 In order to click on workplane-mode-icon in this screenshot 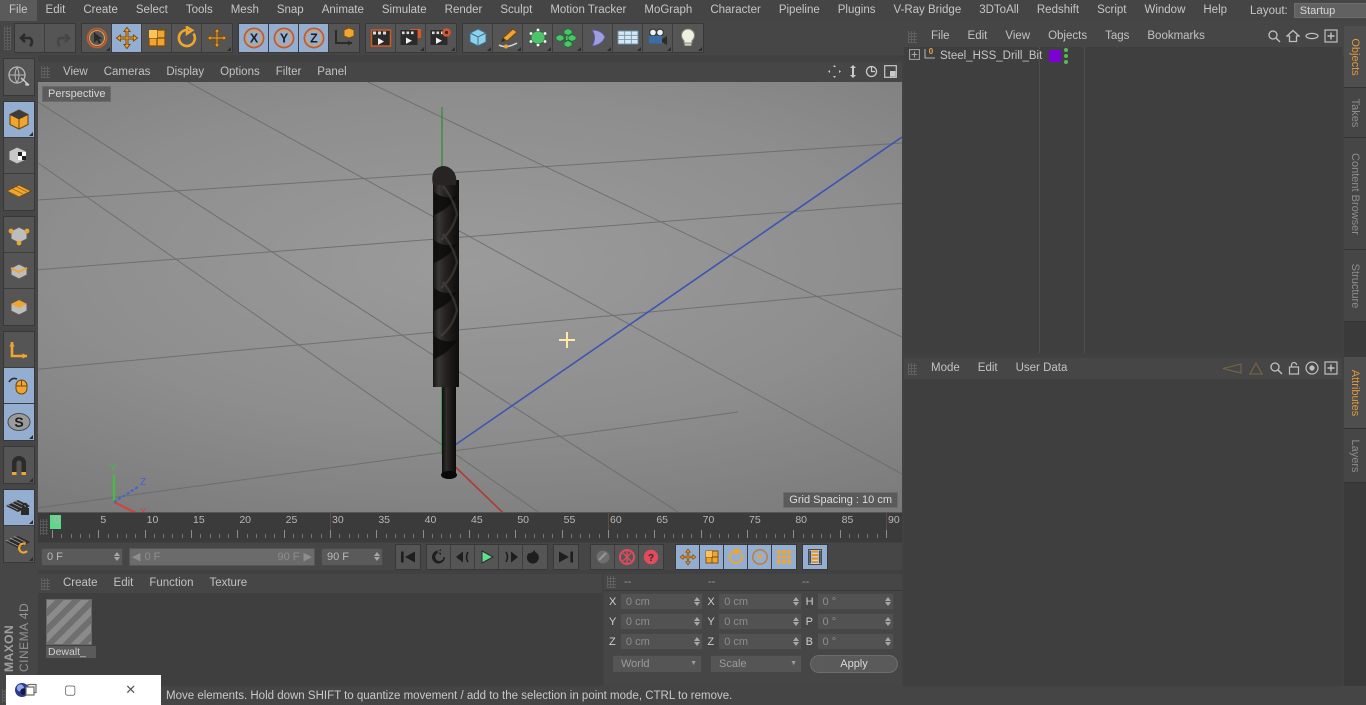, I will do `click(19, 192)`.